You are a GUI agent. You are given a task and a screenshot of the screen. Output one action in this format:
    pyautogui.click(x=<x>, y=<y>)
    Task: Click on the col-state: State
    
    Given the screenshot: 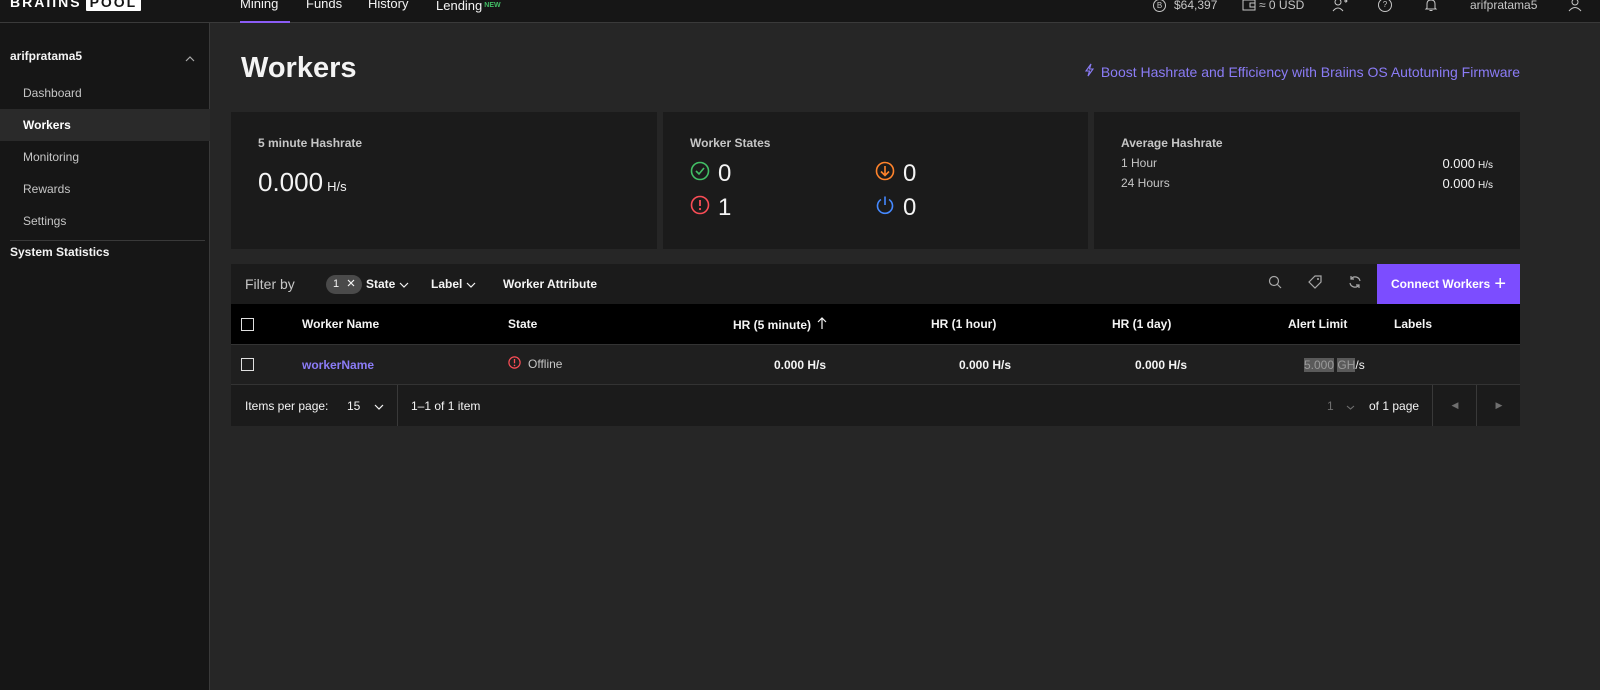 What is the action you would take?
    pyautogui.click(x=522, y=324)
    